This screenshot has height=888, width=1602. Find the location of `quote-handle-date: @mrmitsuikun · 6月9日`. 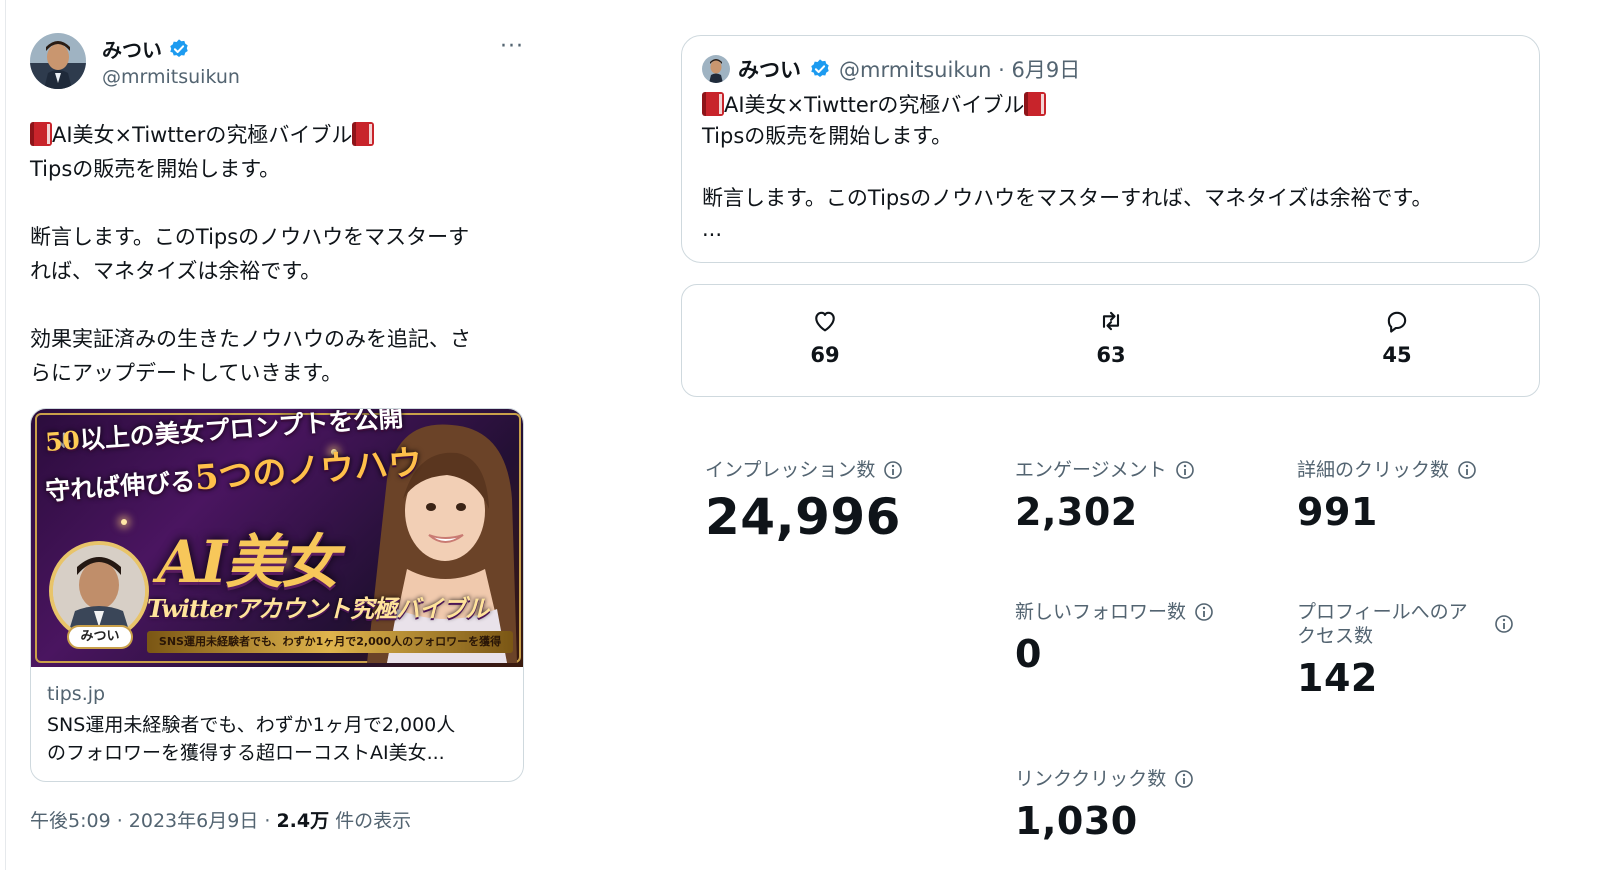

quote-handle-date: @mrmitsuikun · 6月9日 is located at coordinates (960, 70).